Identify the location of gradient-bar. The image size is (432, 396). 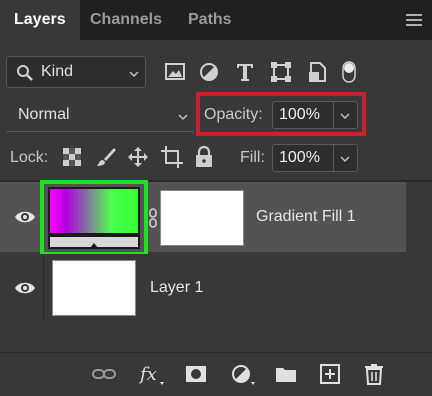
(94, 242).